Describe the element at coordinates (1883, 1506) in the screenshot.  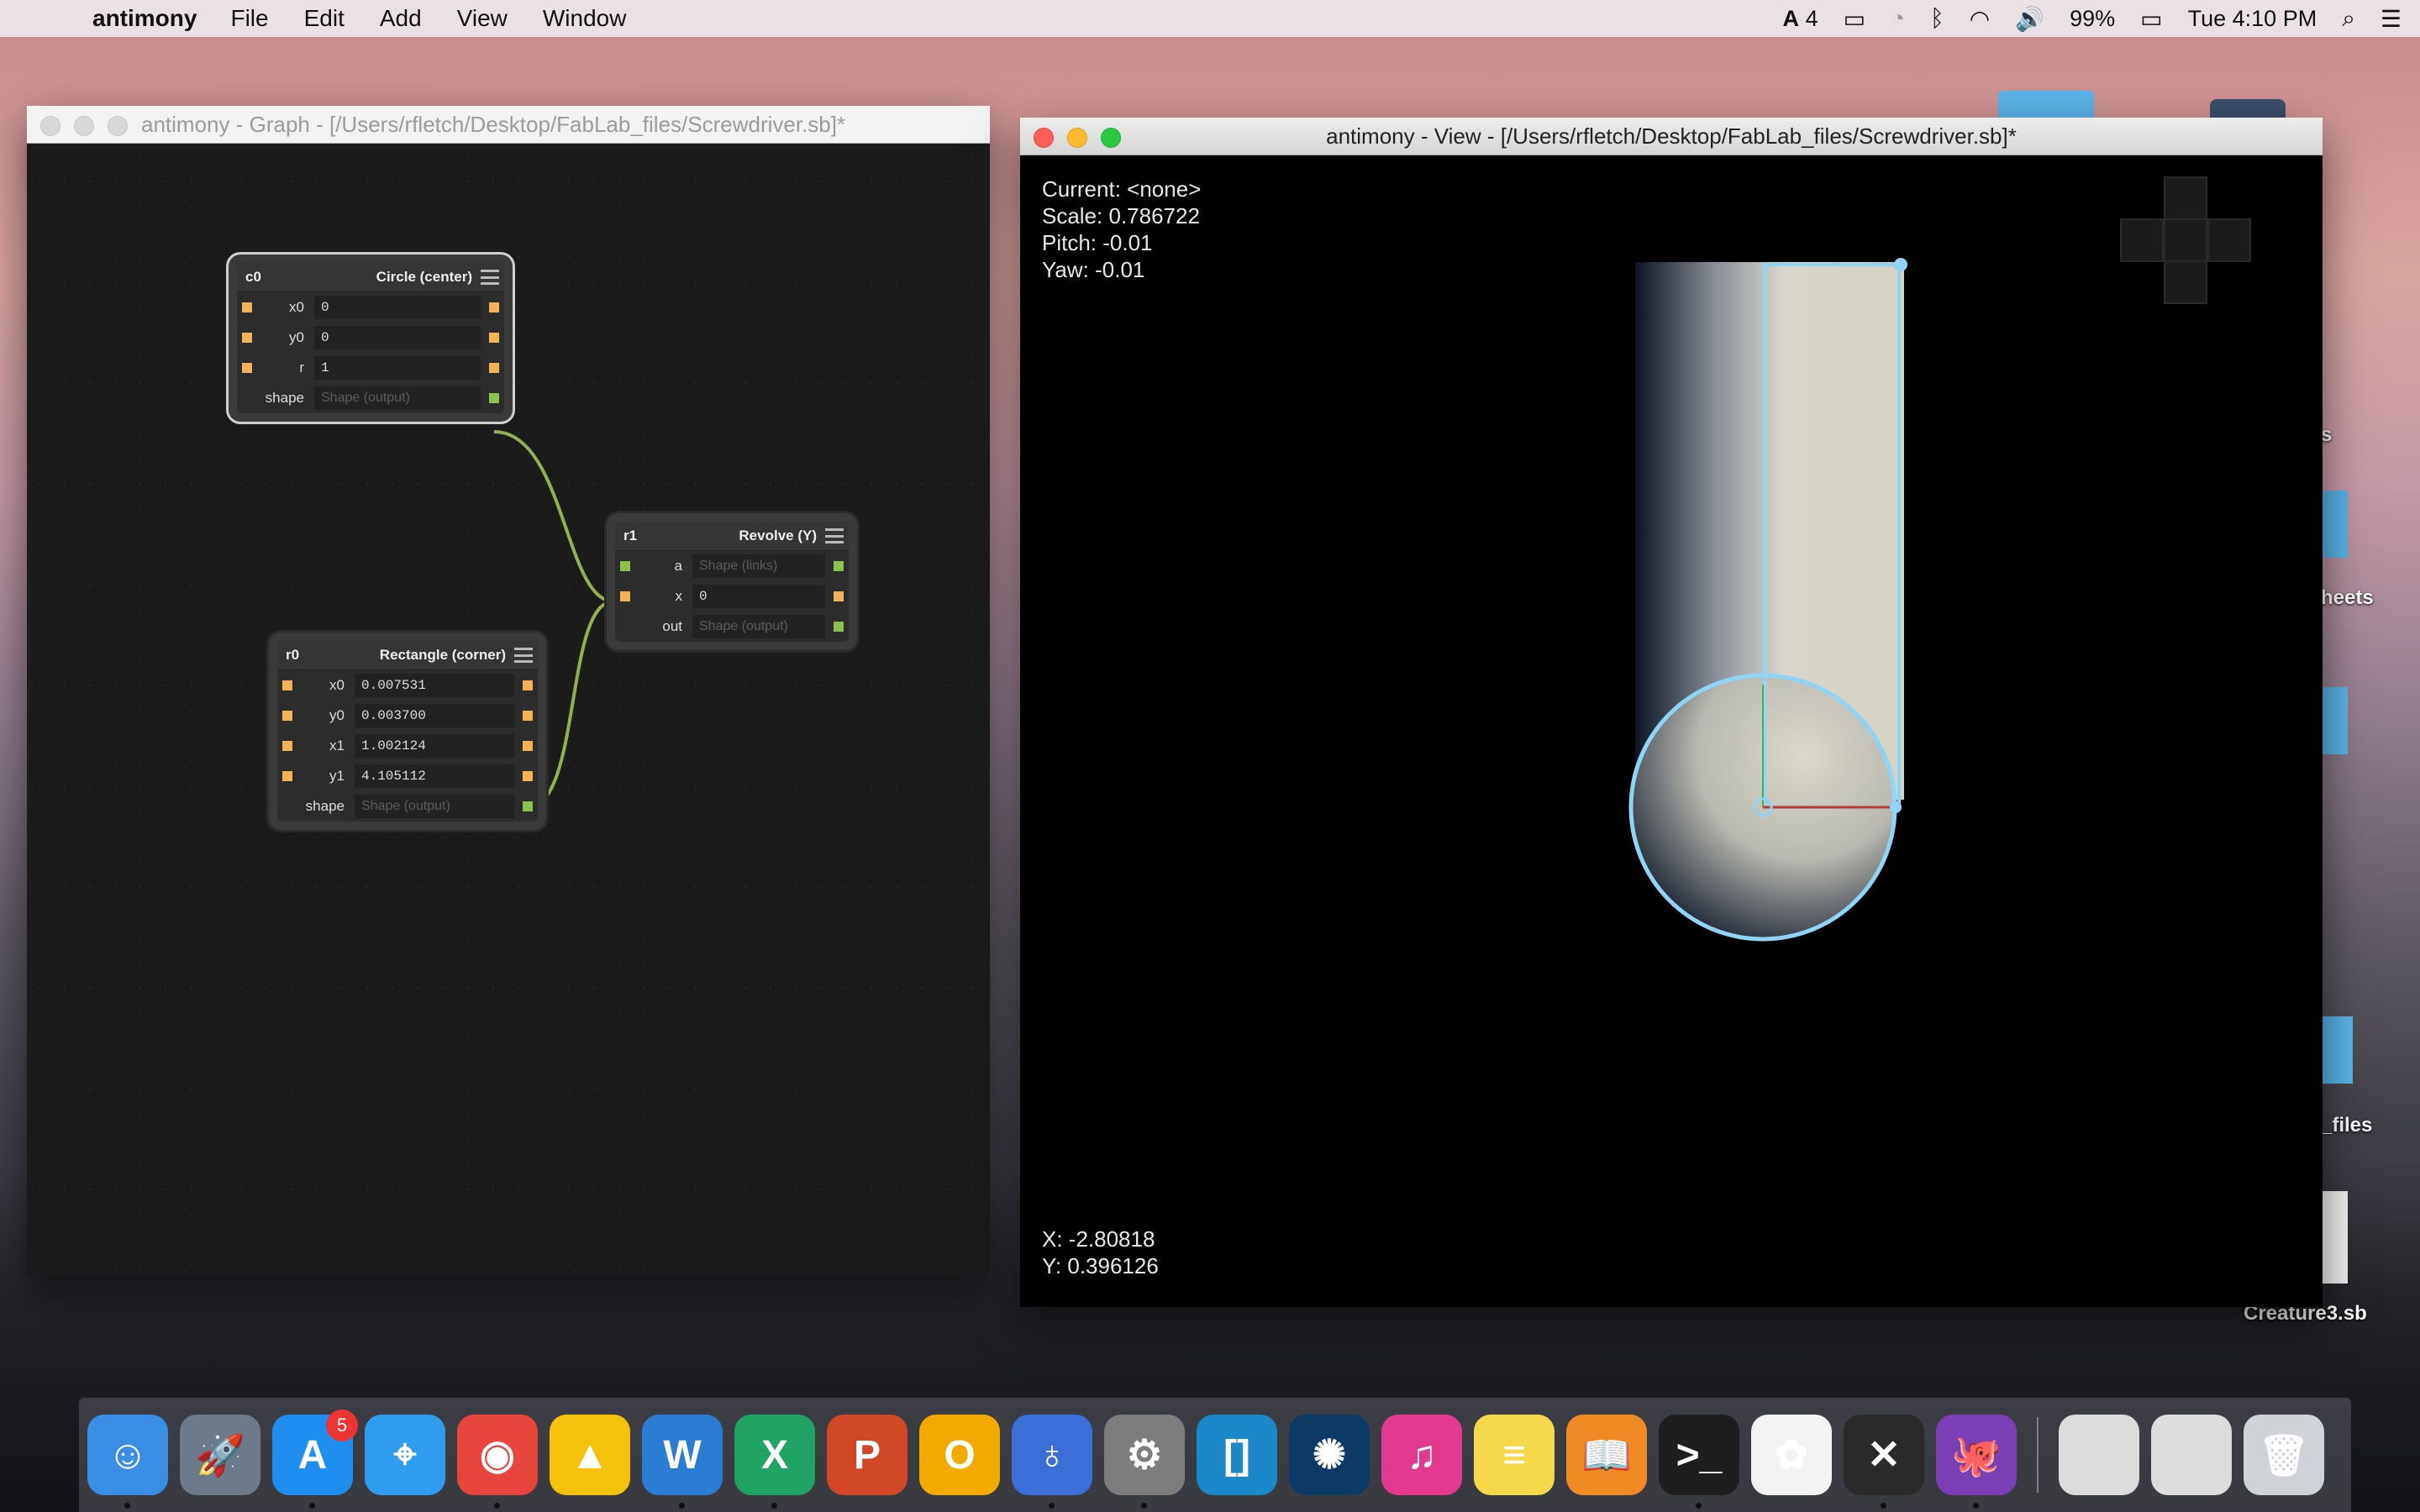
I see `running-indicator` at that location.